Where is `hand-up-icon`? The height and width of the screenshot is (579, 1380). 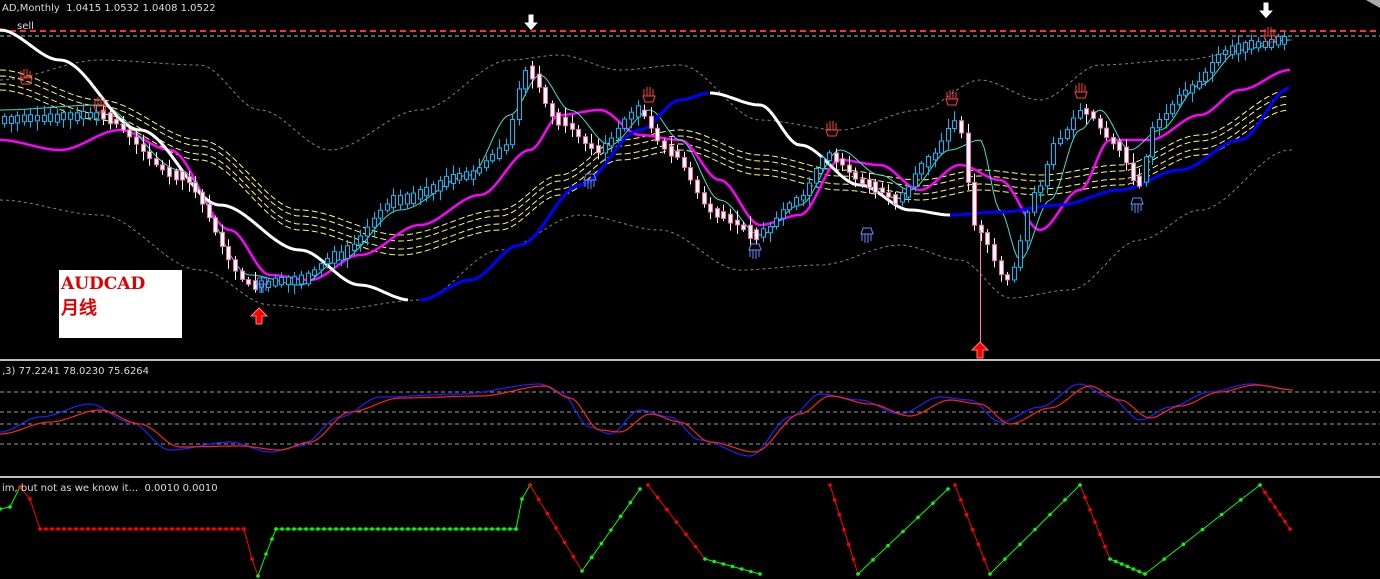
hand-up-icon is located at coordinates (952, 98).